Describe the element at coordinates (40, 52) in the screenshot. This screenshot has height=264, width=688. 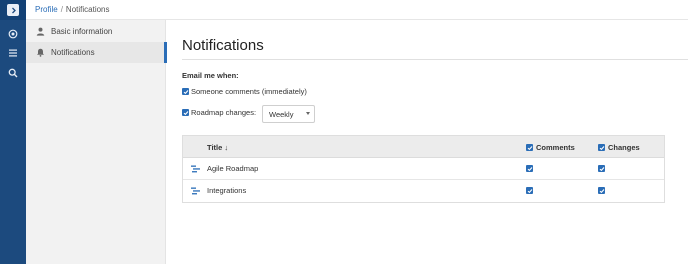
I see `bell-icon` at that location.